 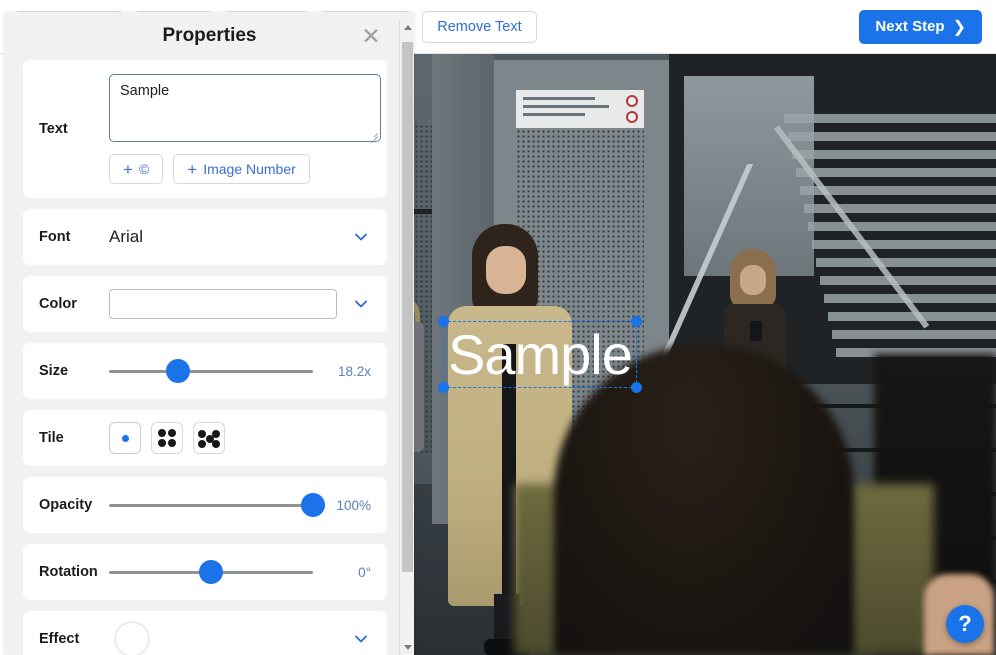 I want to click on size-slider: 18.2x, so click(x=240, y=371).